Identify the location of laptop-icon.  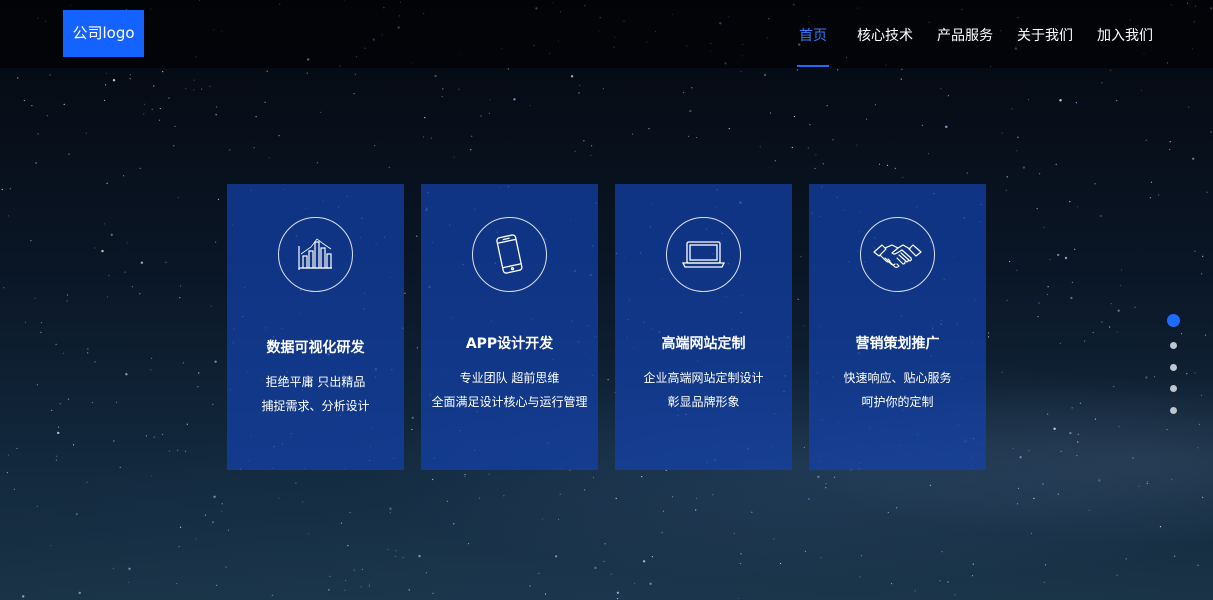
(703, 254).